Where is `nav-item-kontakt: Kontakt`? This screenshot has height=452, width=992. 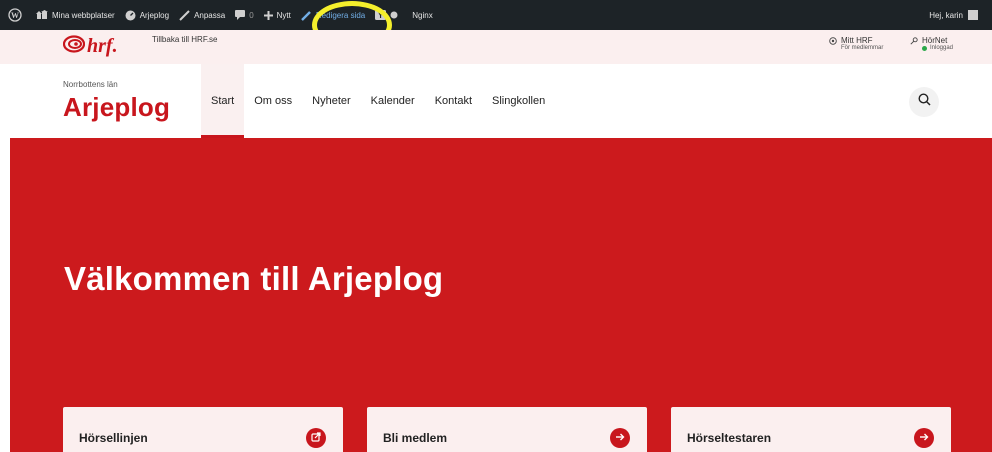
nav-item-kontakt: Kontakt is located at coordinates (453, 101).